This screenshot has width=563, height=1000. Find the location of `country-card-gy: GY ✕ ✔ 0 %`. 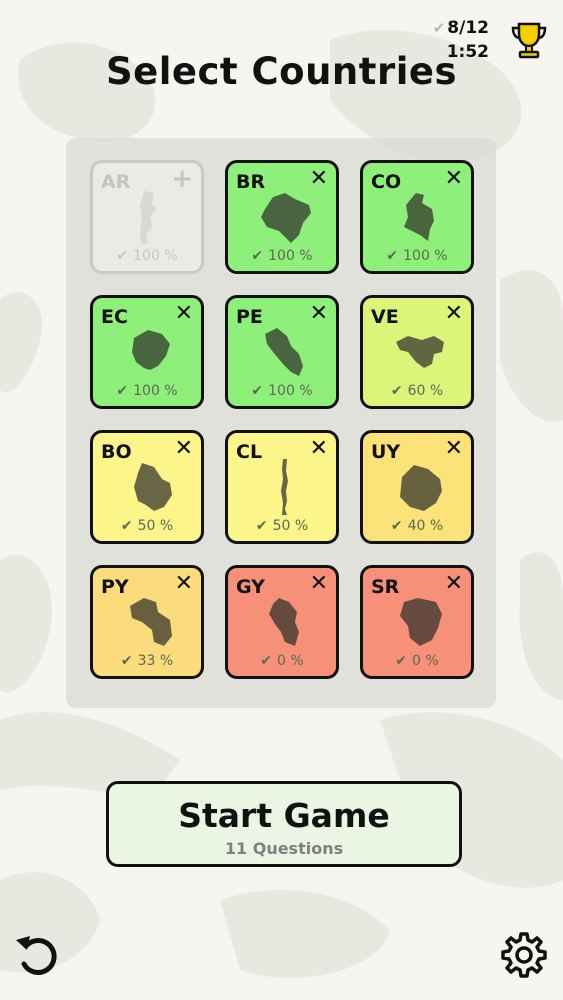

country-card-gy: GY ✕ ✔ 0 % is located at coordinates (282, 622).